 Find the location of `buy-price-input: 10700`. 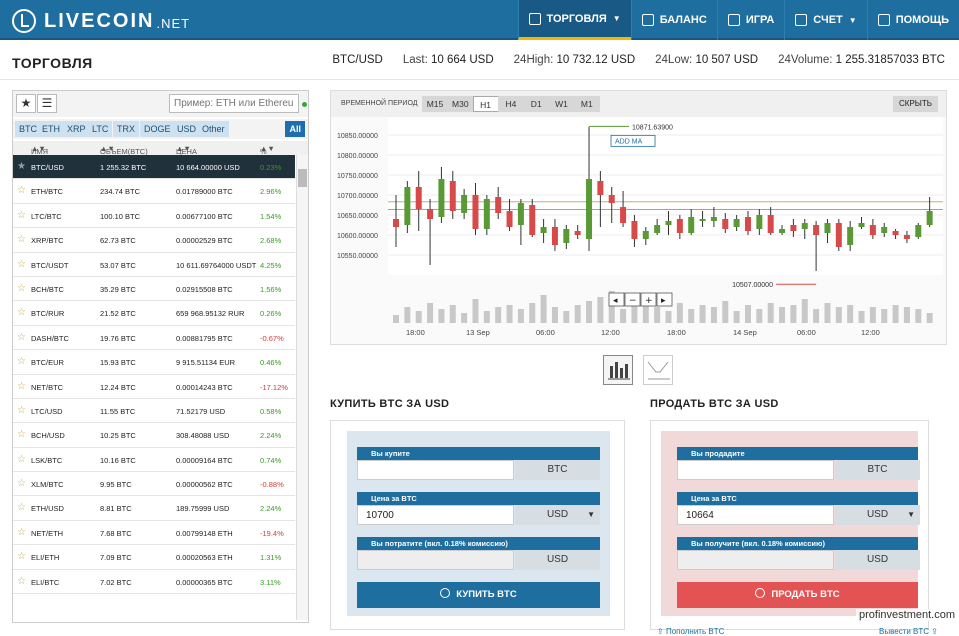

buy-price-input: 10700 is located at coordinates (435, 515).